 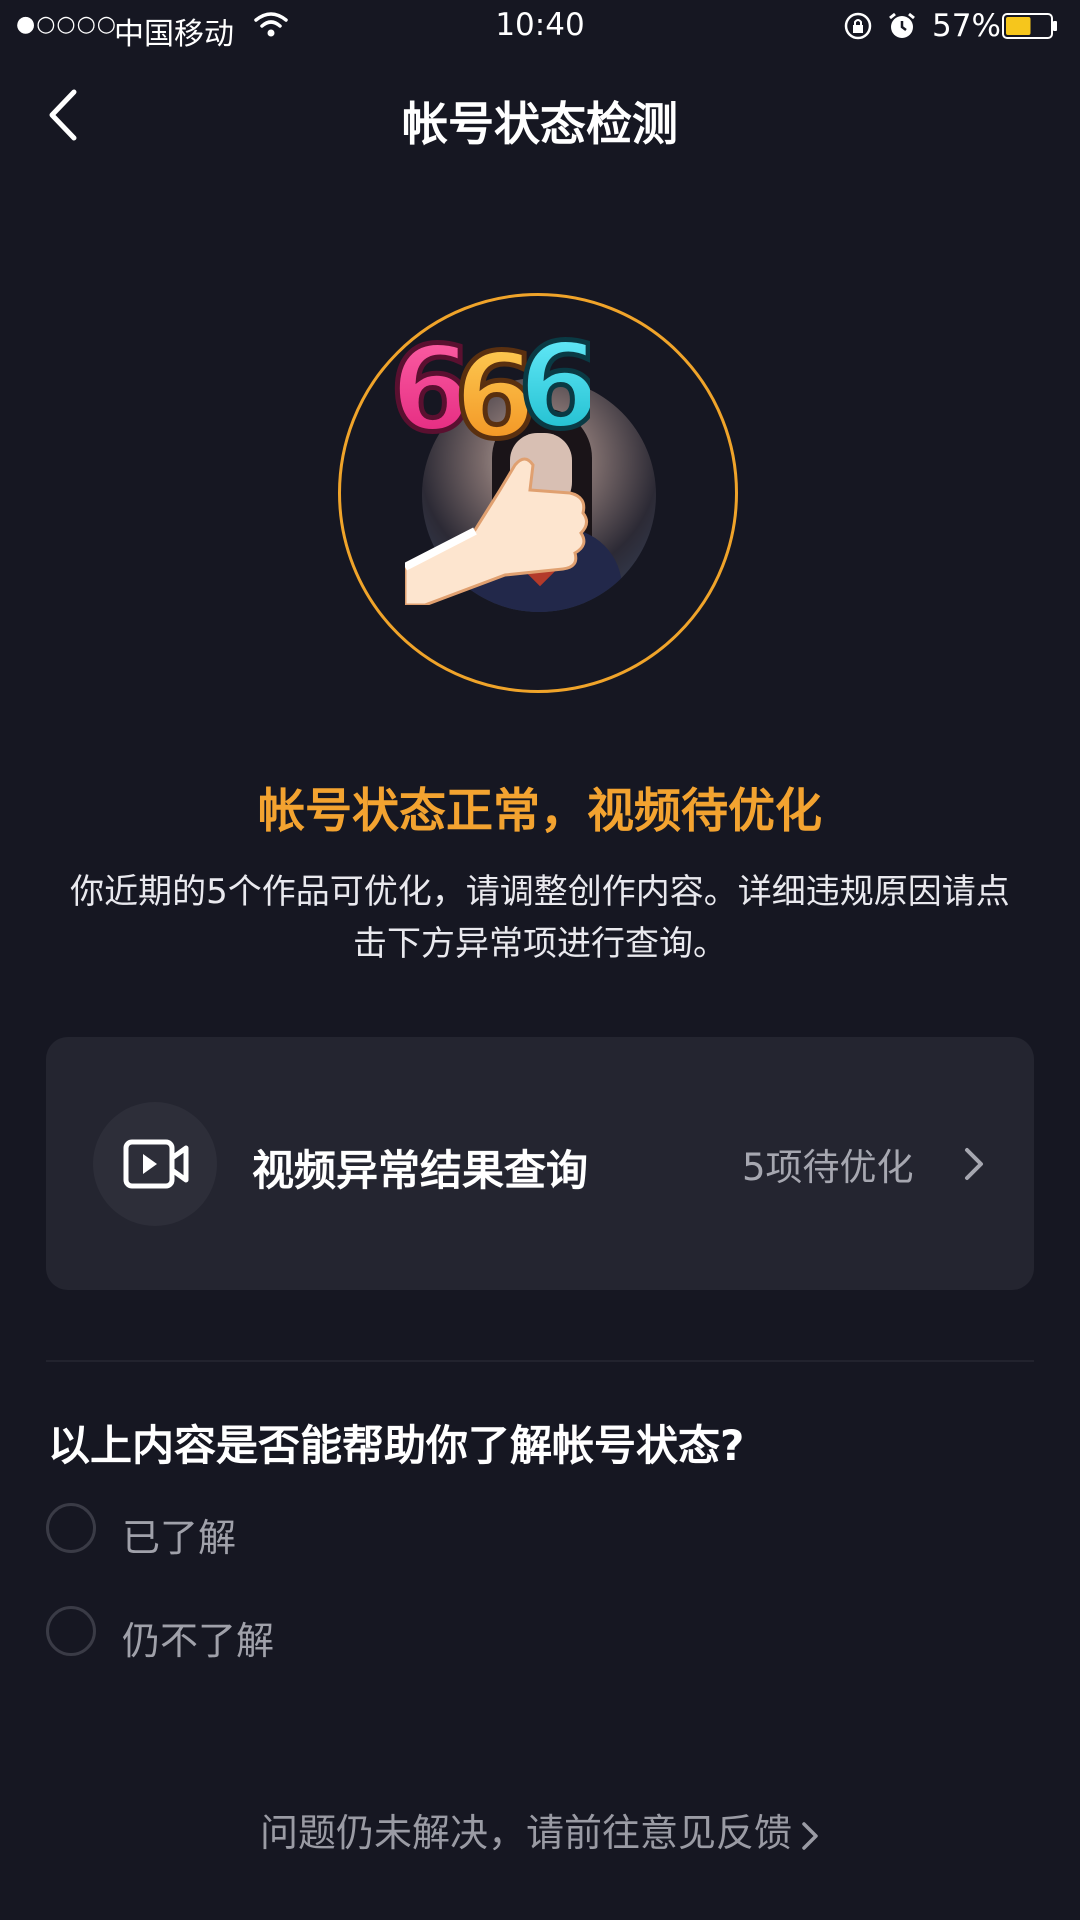 I want to click on video-icon-container, so click(x=155, y=1164).